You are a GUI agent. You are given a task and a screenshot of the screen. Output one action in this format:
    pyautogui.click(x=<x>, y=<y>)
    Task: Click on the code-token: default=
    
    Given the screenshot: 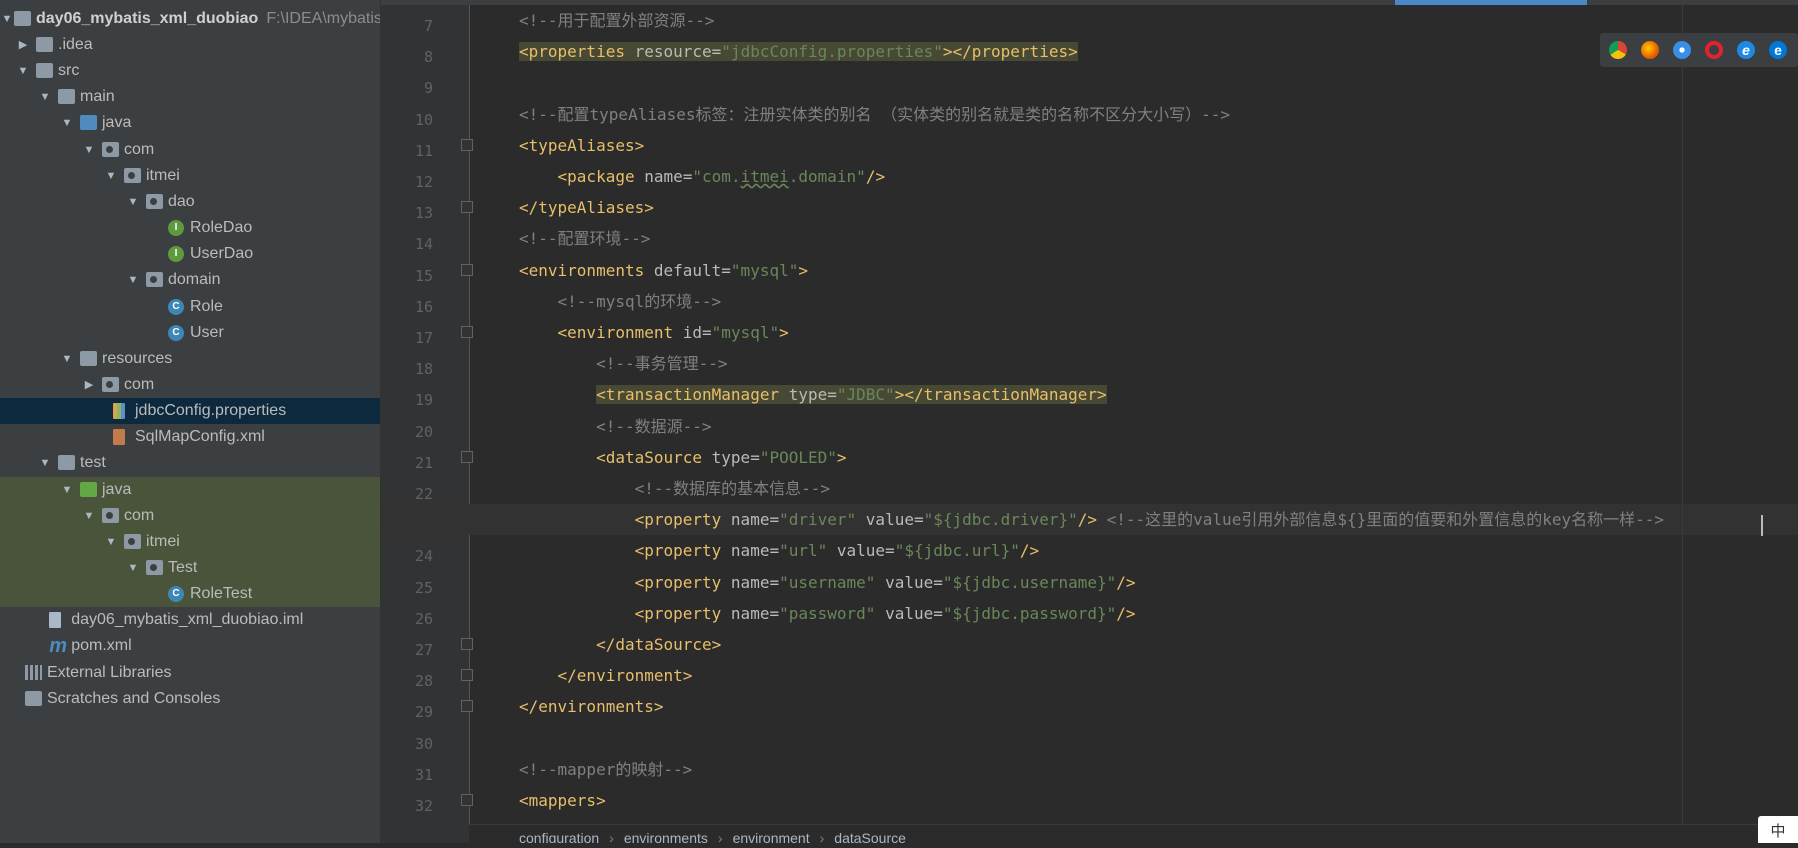 What is the action you would take?
    pyautogui.click(x=692, y=270)
    